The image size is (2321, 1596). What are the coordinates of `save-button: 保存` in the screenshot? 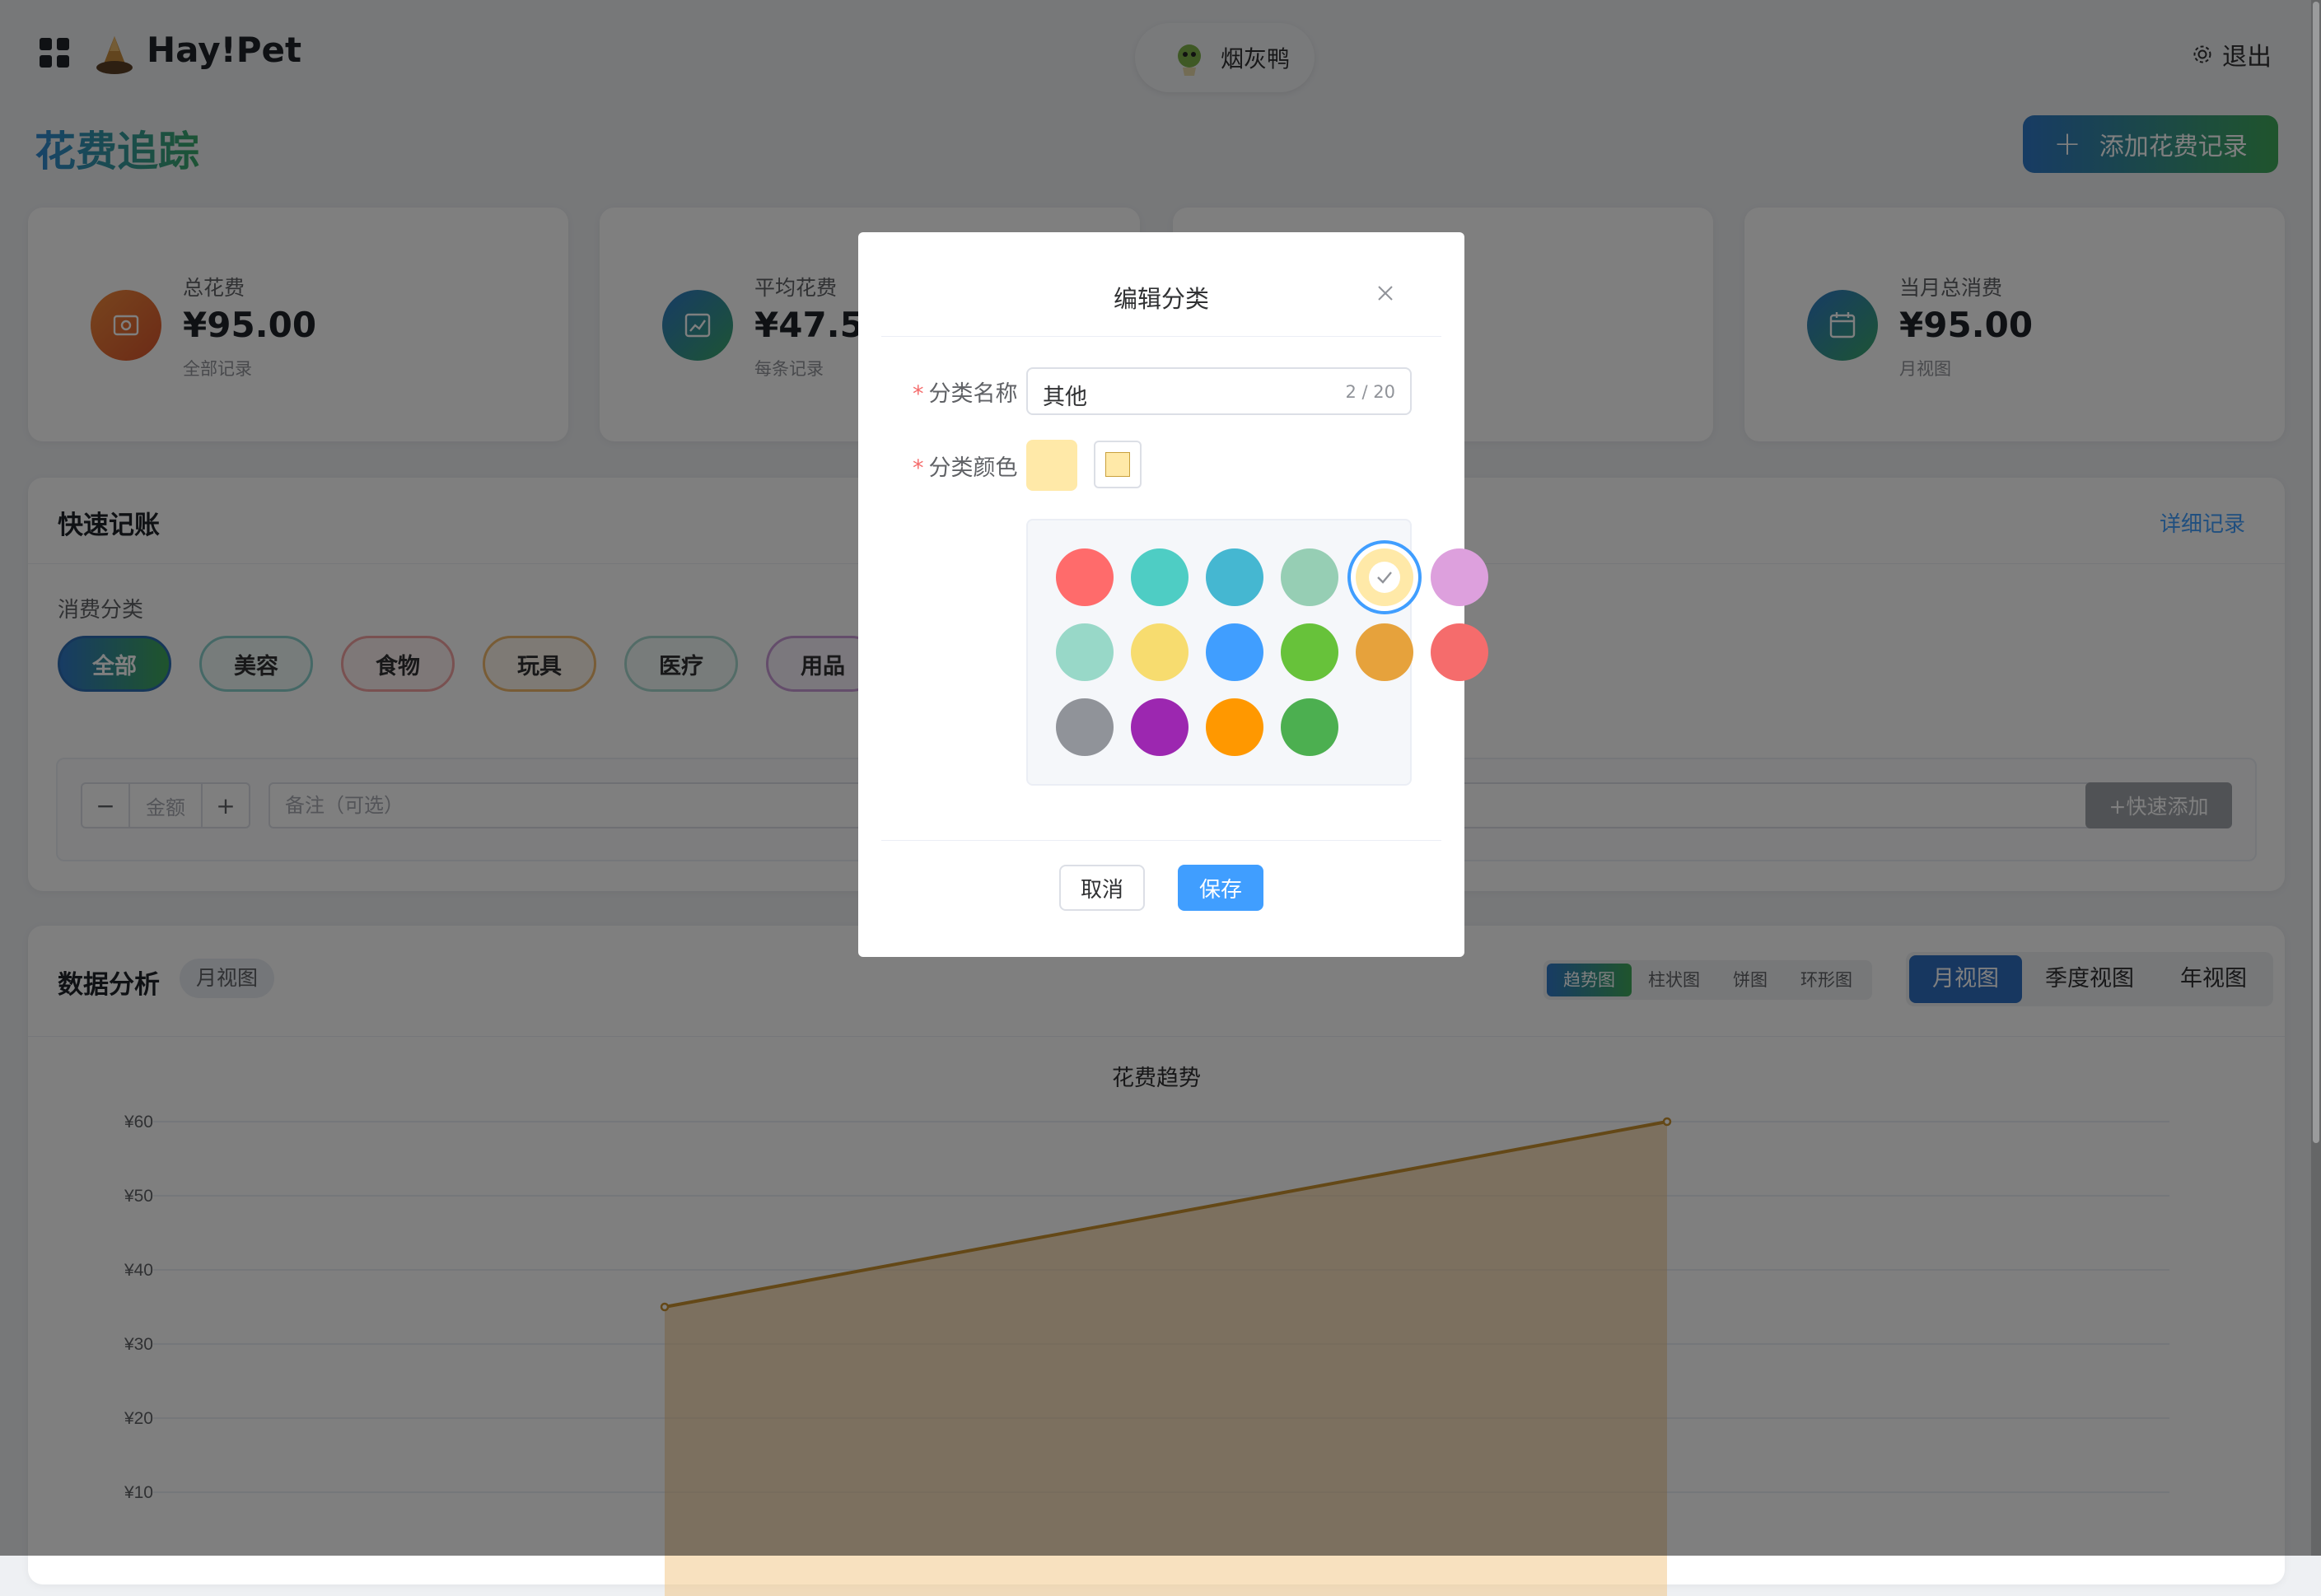 It's located at (1220, 888).